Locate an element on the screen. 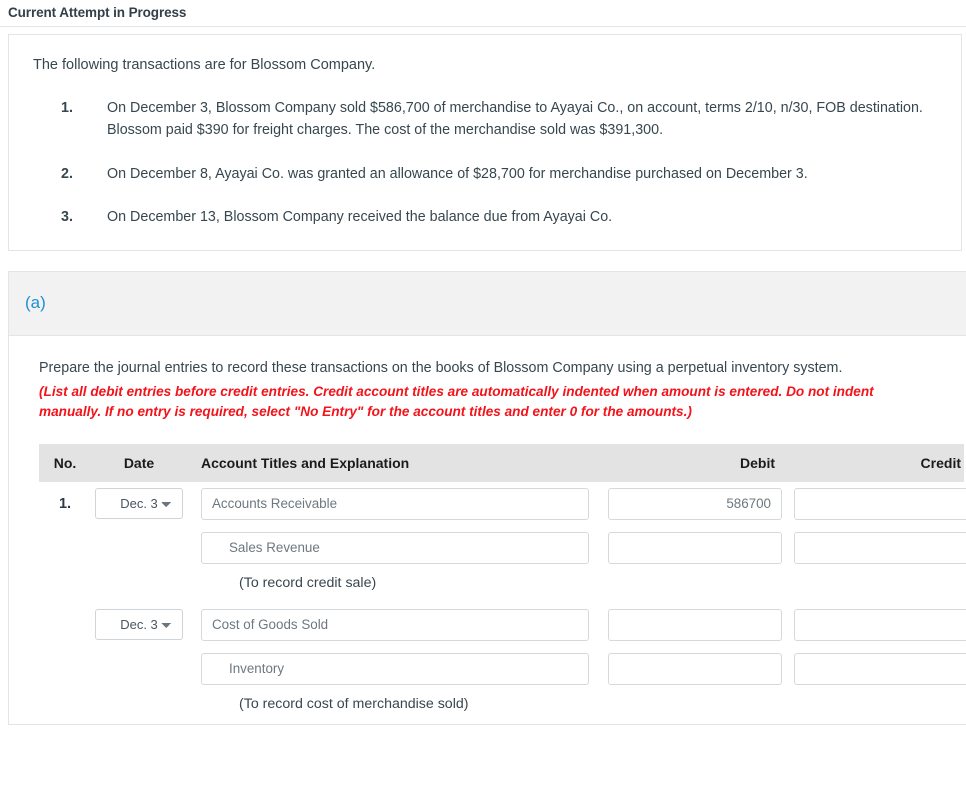 This screenshot has width=966, height=793. heading-divider is located at coordinates (483, 26).